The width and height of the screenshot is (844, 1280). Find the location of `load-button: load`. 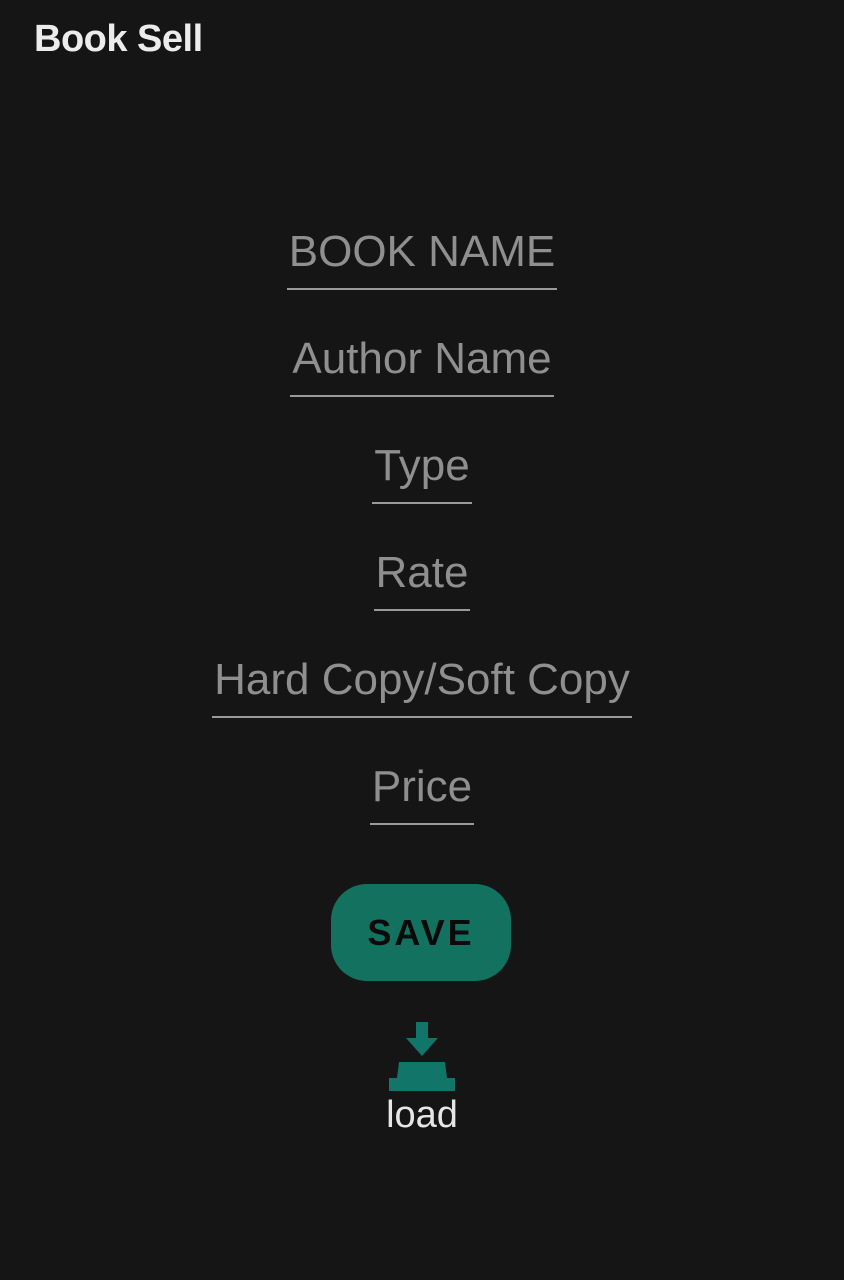

load-button: load is located at coordinates (422, 1079).